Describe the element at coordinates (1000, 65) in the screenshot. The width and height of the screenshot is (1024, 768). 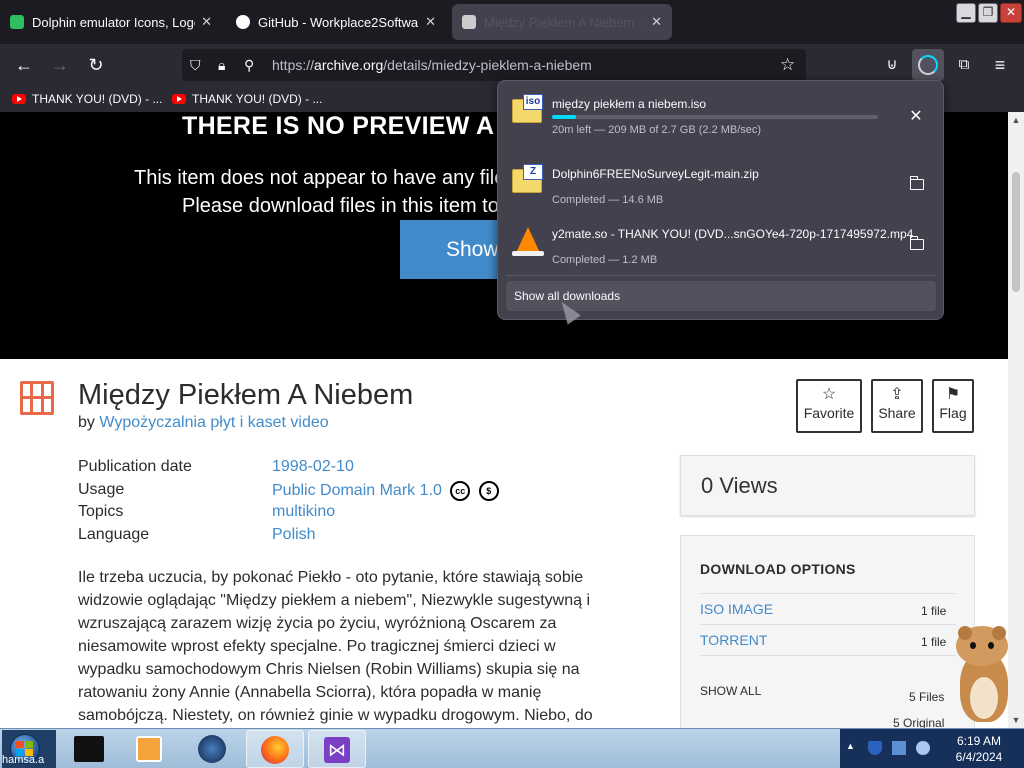
I see `menu-icon: ≡` at that location.